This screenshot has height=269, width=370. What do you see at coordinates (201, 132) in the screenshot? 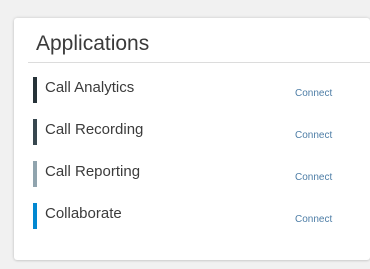
I see `list-item-call-recording: Call Recording Connect` at bounding box center [201, 132].